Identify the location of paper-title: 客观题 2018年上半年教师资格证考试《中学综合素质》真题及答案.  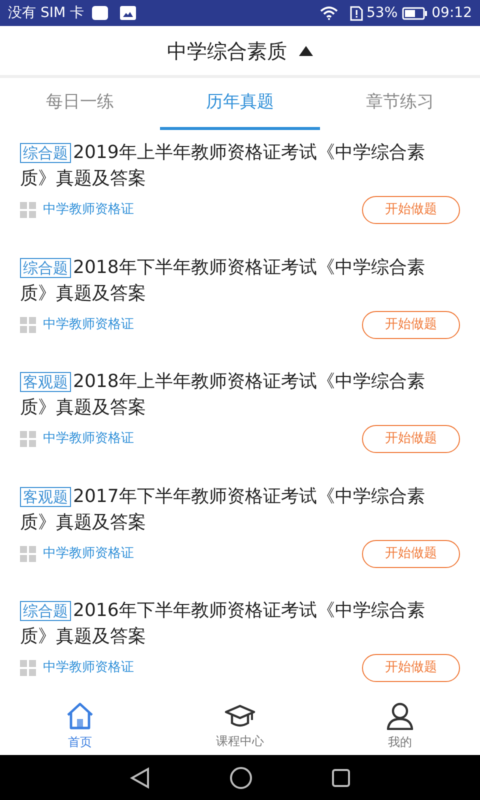
(240, 395).